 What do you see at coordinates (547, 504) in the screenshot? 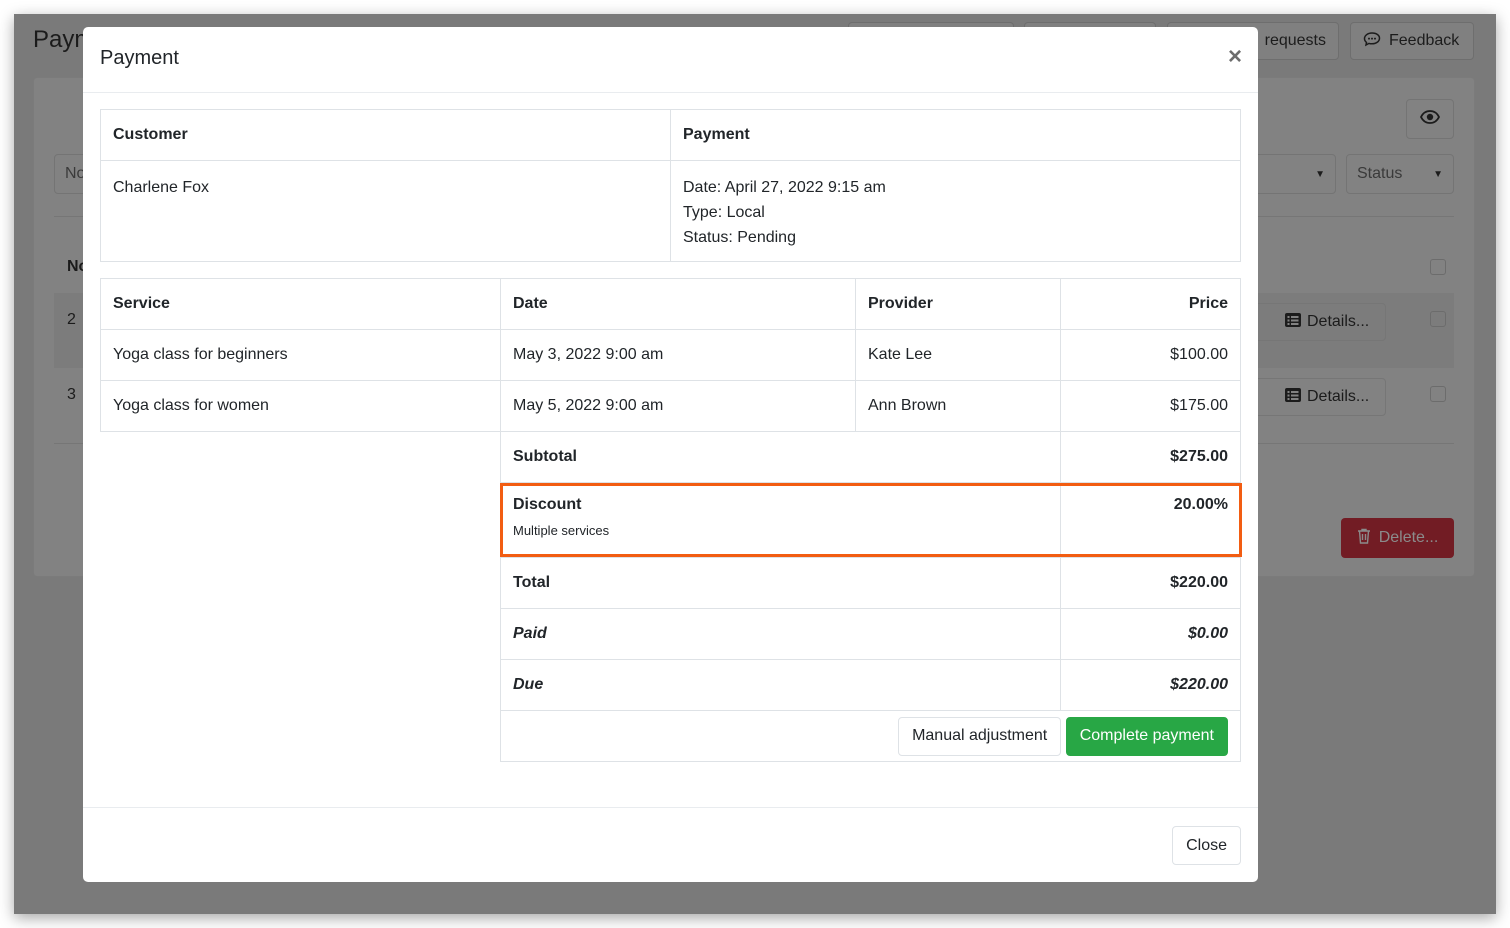
I see `discount-label: Discount` at bounding box center [547, 504].